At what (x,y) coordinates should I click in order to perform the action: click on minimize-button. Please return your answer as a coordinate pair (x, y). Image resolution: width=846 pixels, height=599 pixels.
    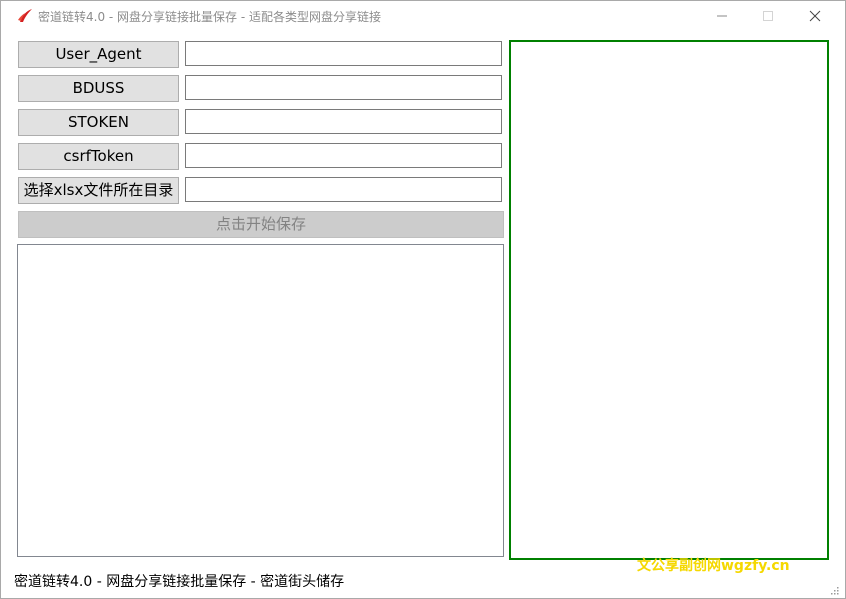
    Looking at the image, I should click on (722, 16).